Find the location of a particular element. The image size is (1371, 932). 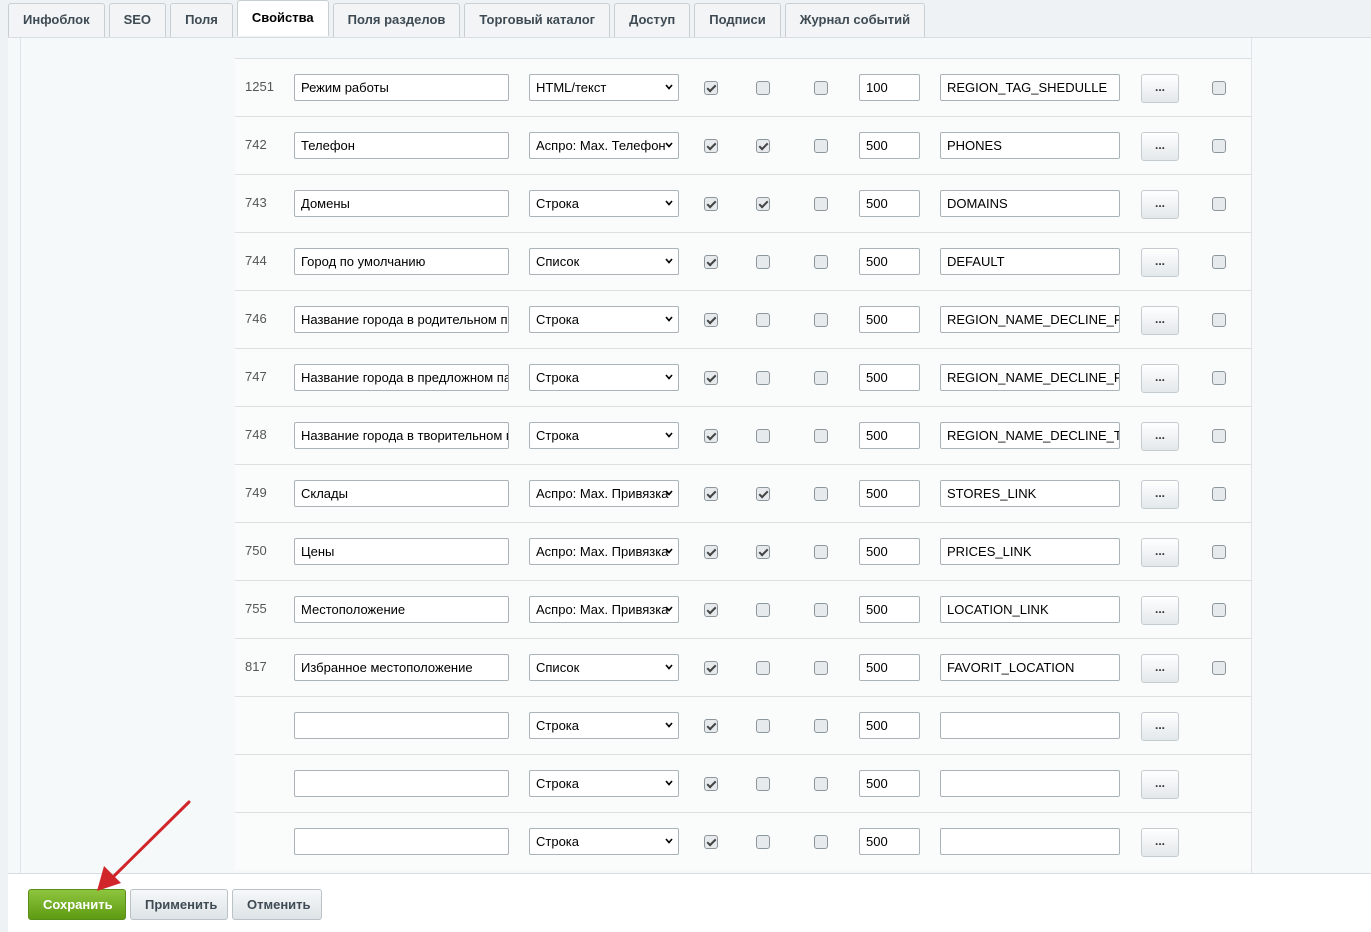

property-name-input: Название города в родительном падеже is located at coordinates (401, 319).